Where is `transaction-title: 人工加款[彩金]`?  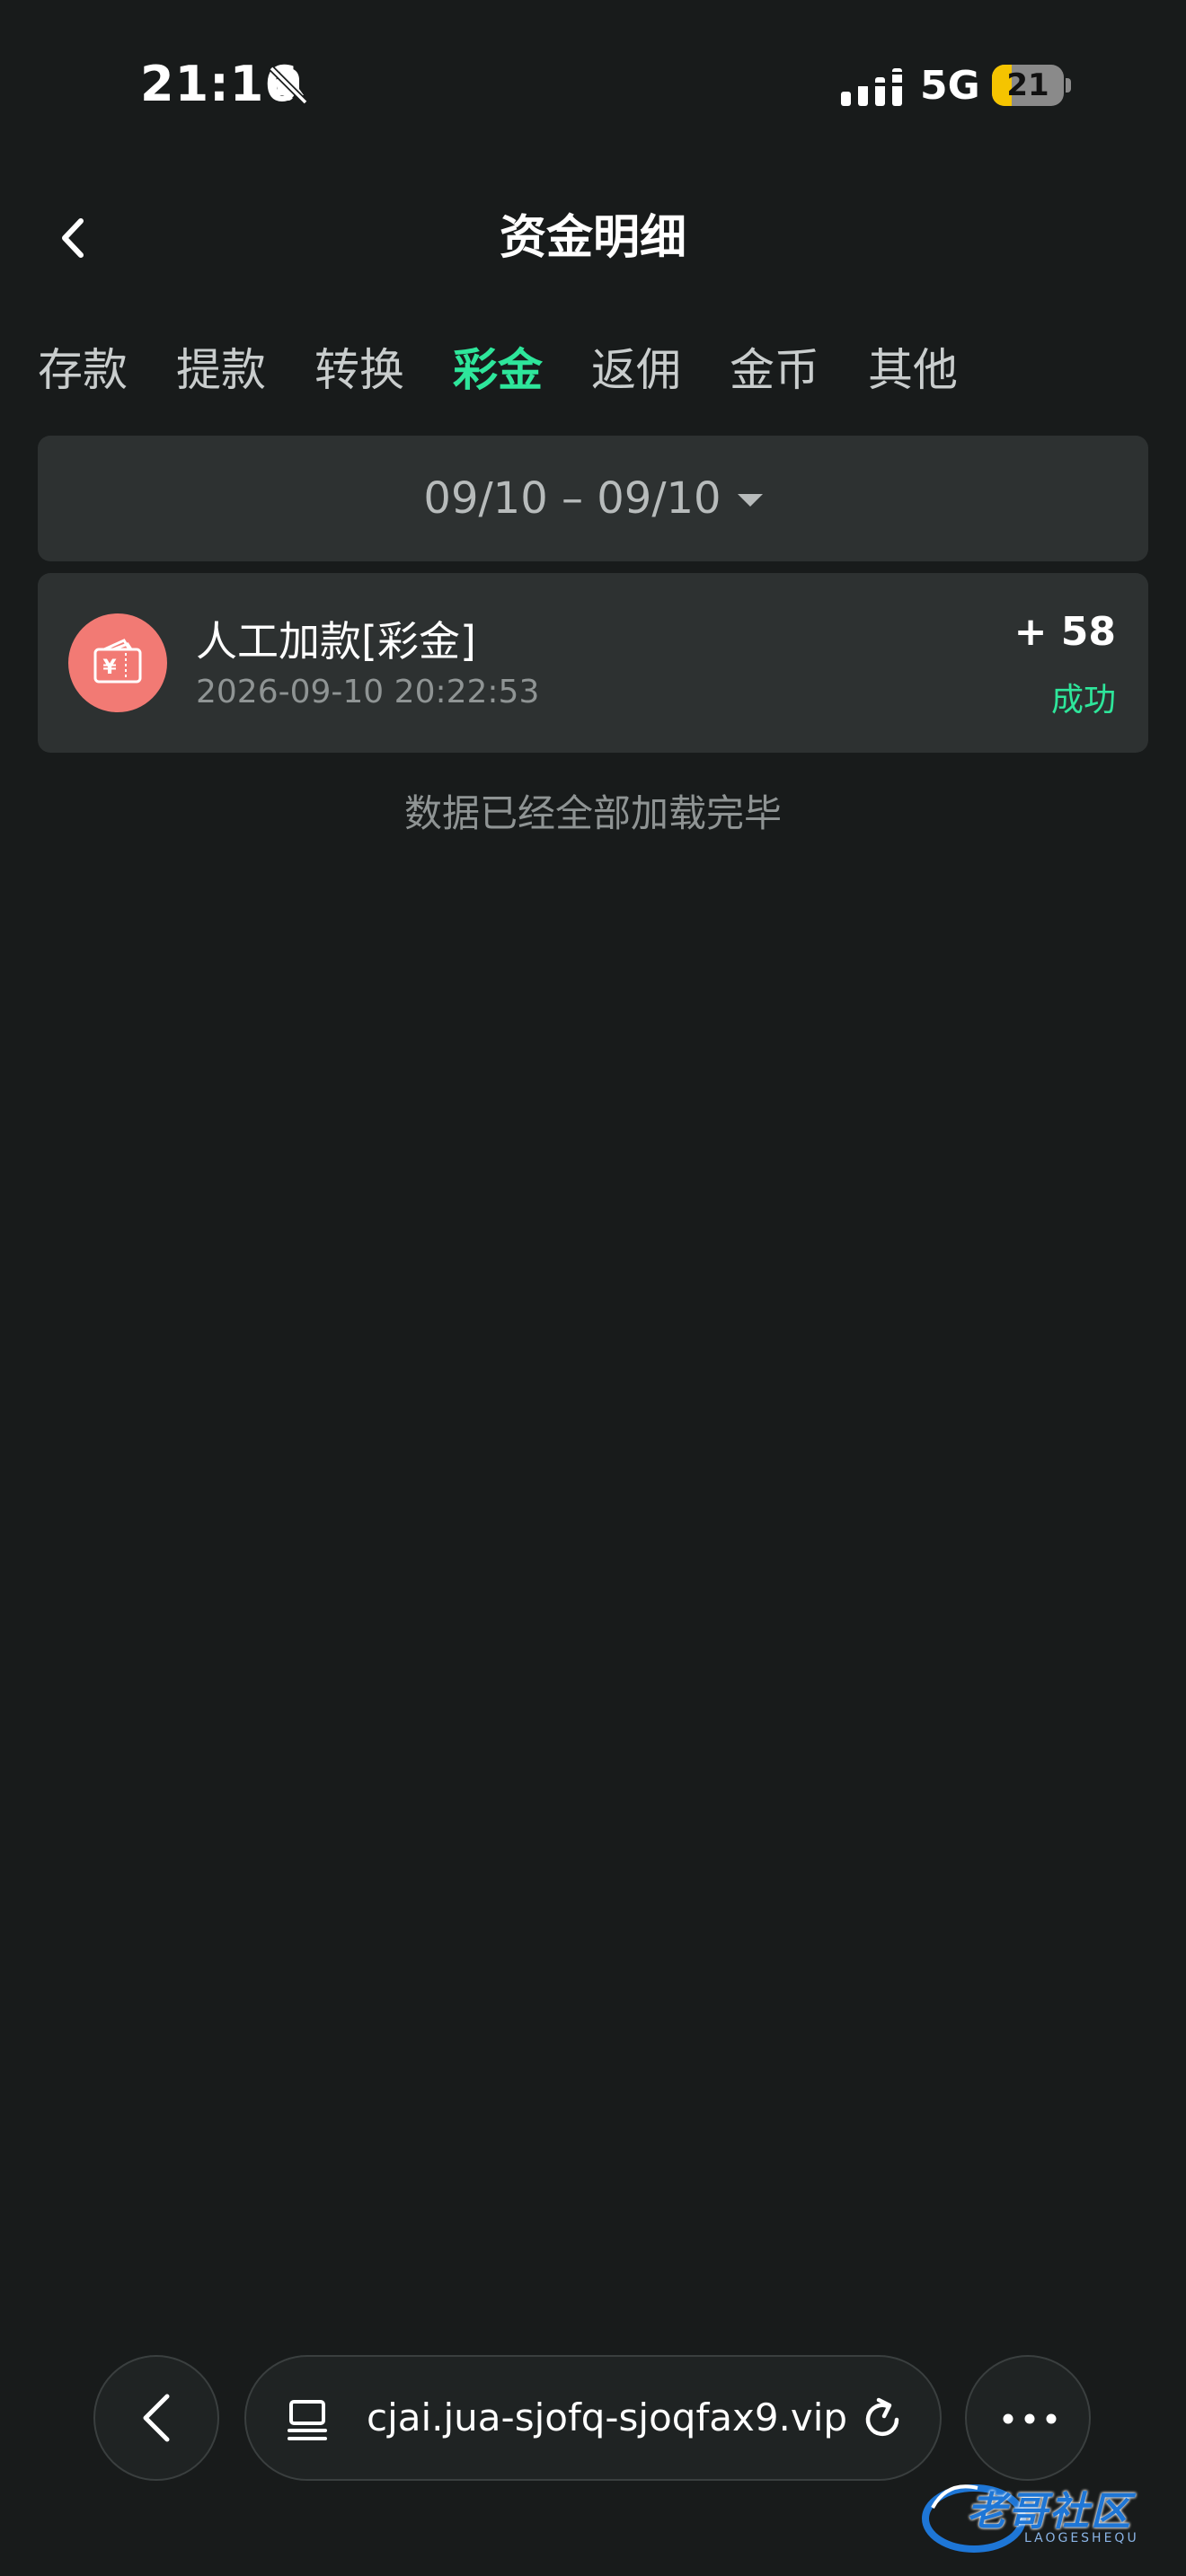
transaction-title: 人工加款[彩金] is located at coordinates (336, 641).